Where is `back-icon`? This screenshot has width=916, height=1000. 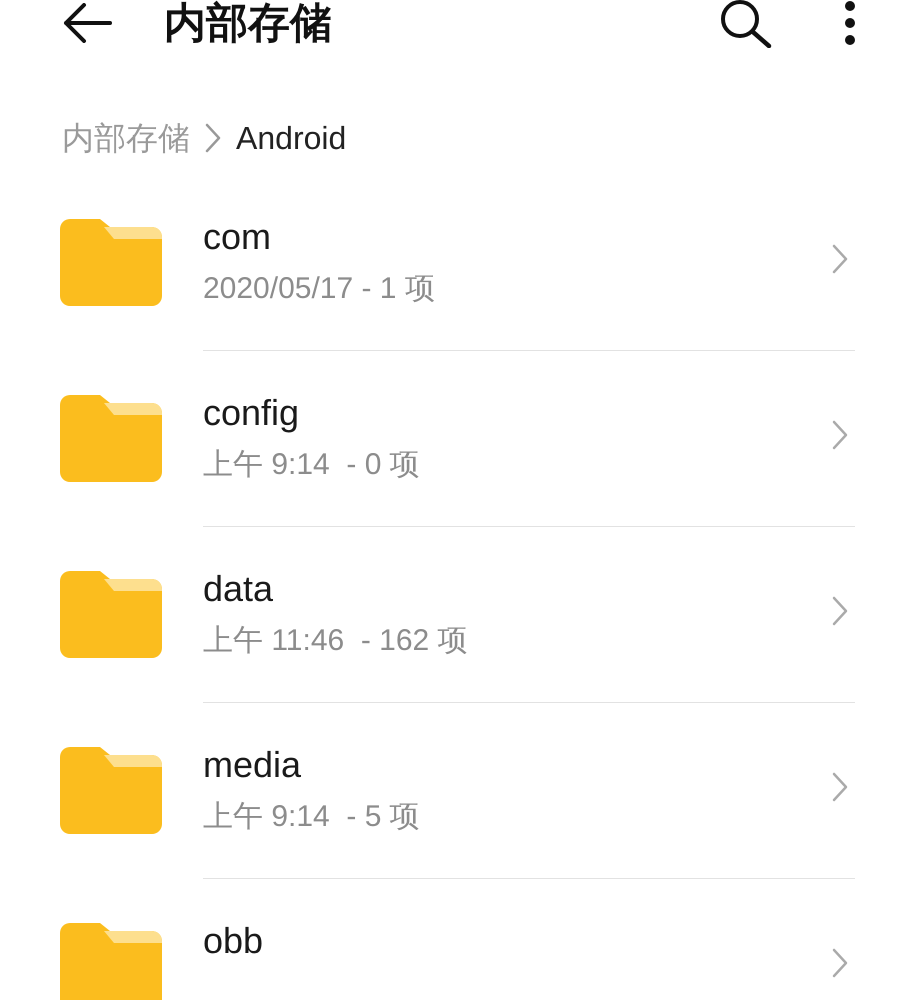
back-icon is located at coordinates (87, 23).